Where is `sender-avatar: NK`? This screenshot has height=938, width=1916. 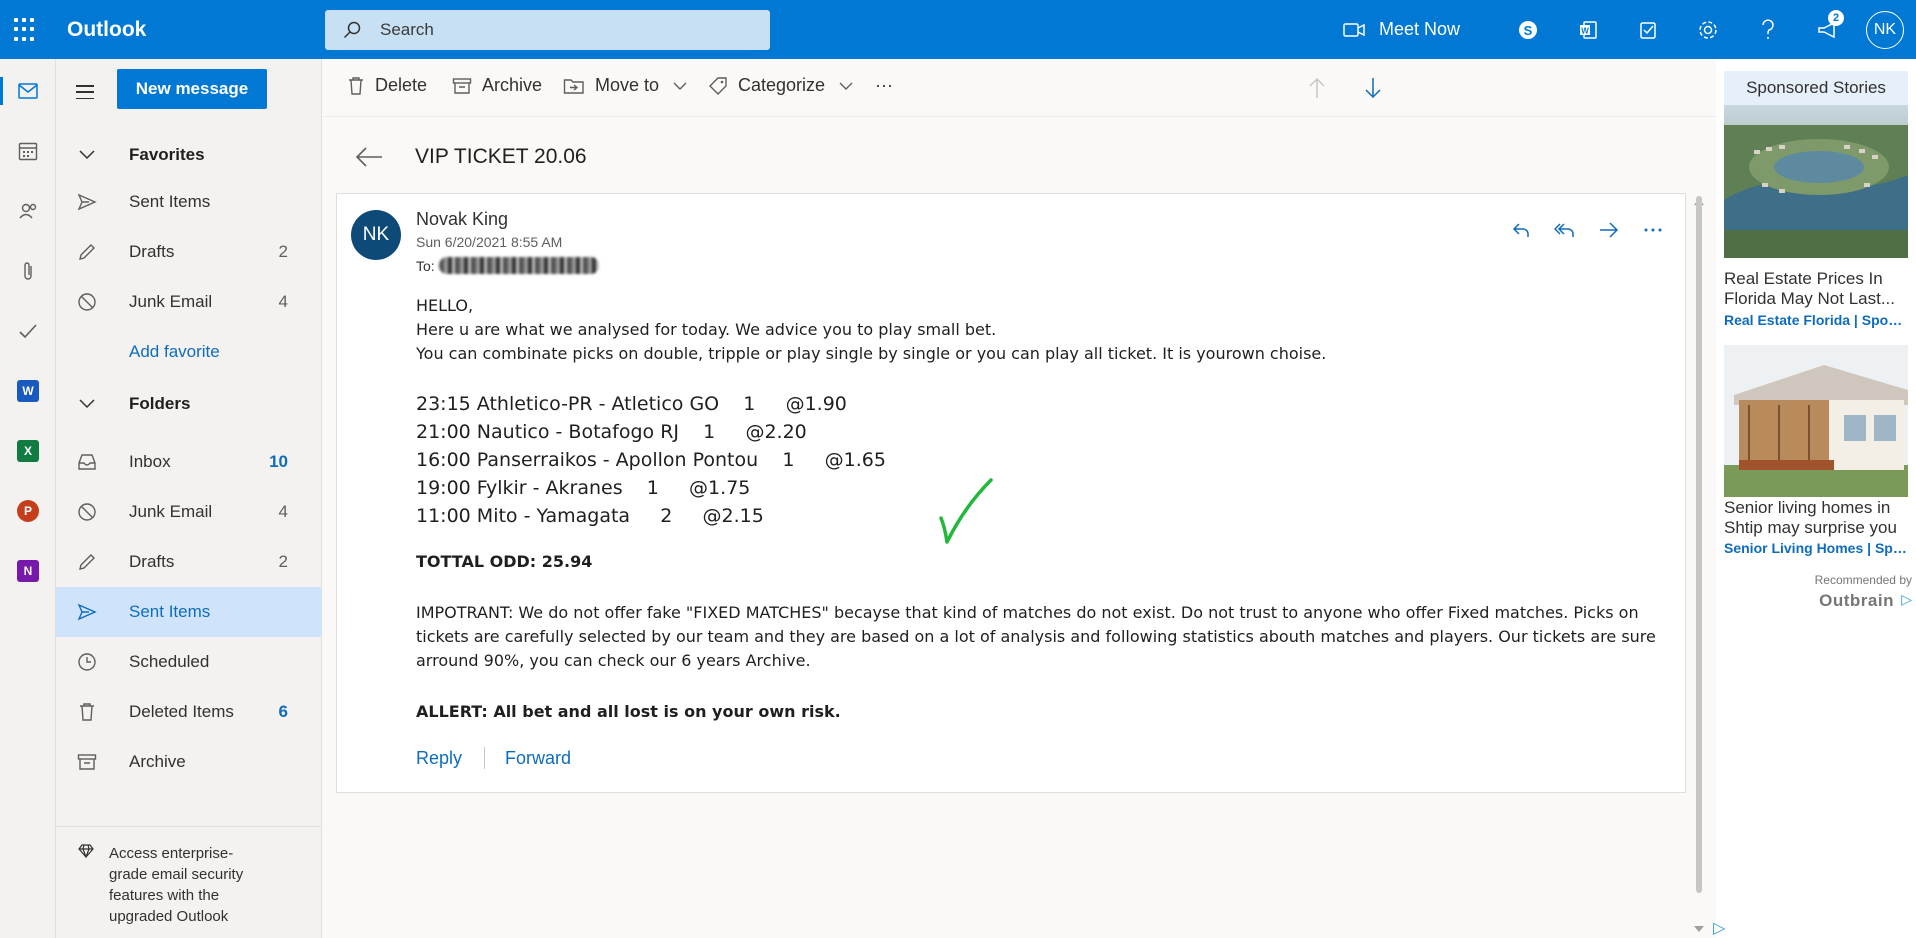
sender-avatar: NK is located at coordinates (376, 235).